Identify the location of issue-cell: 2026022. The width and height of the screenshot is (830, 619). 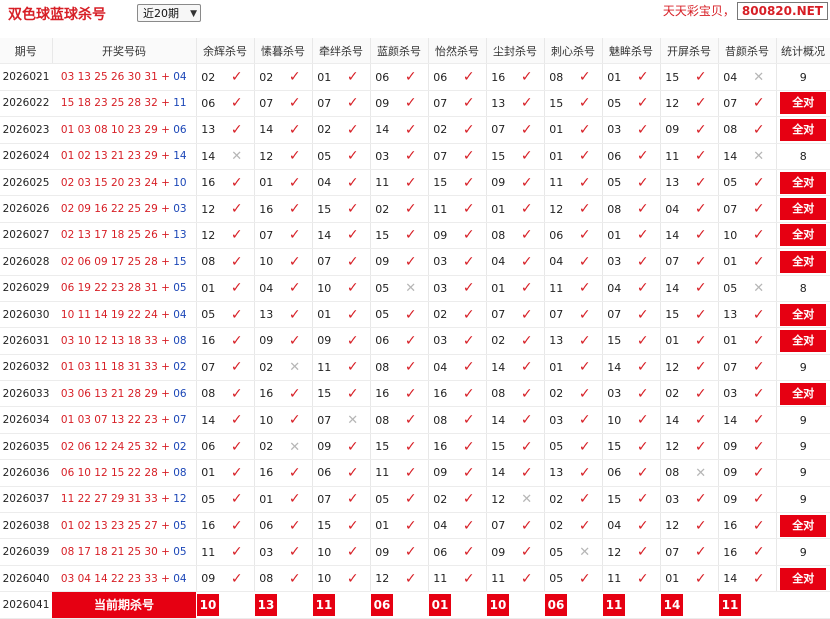
(26, 104).